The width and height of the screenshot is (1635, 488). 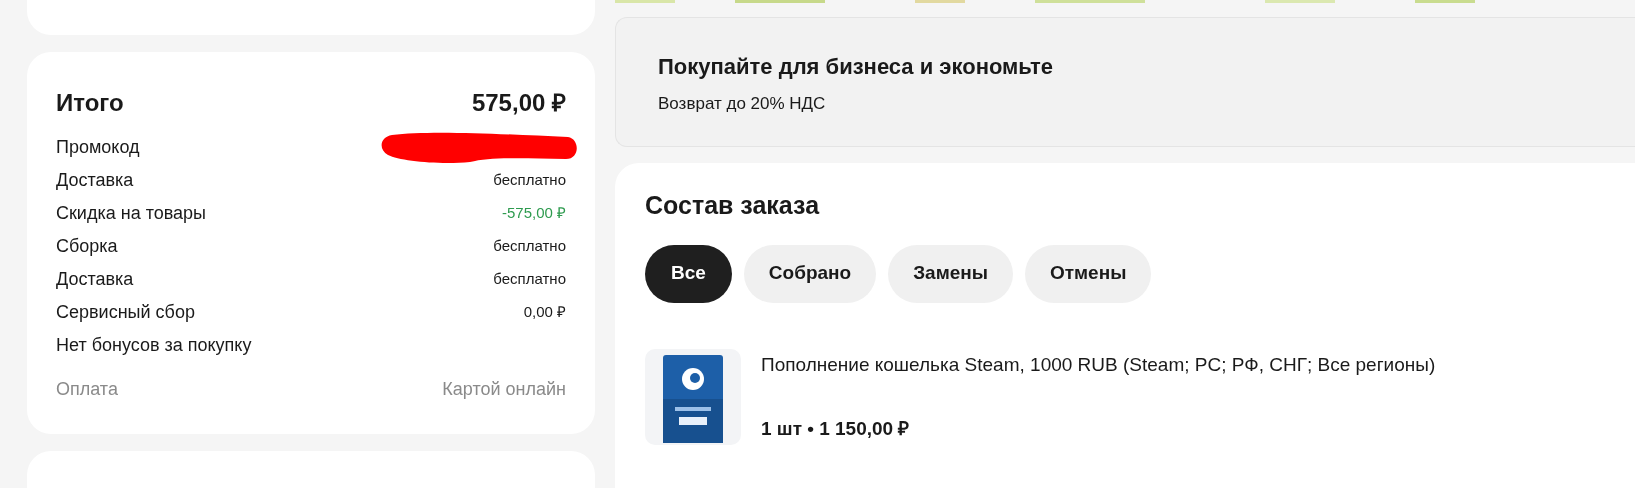 What do you see at coordinates (733, 205) in the screenshot?
I see `order-title: Состав заказа` at bounding box center [733, 205].